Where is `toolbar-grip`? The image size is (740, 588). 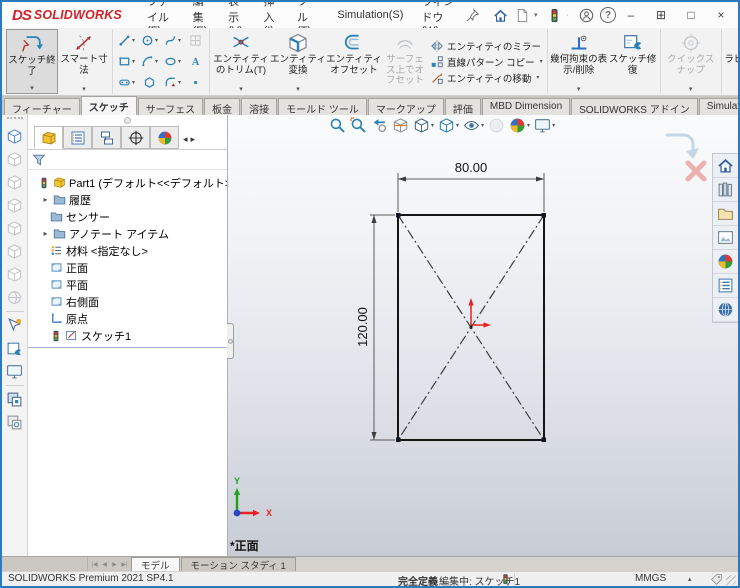
toolbar-grip is located at coordinates (14, 119).